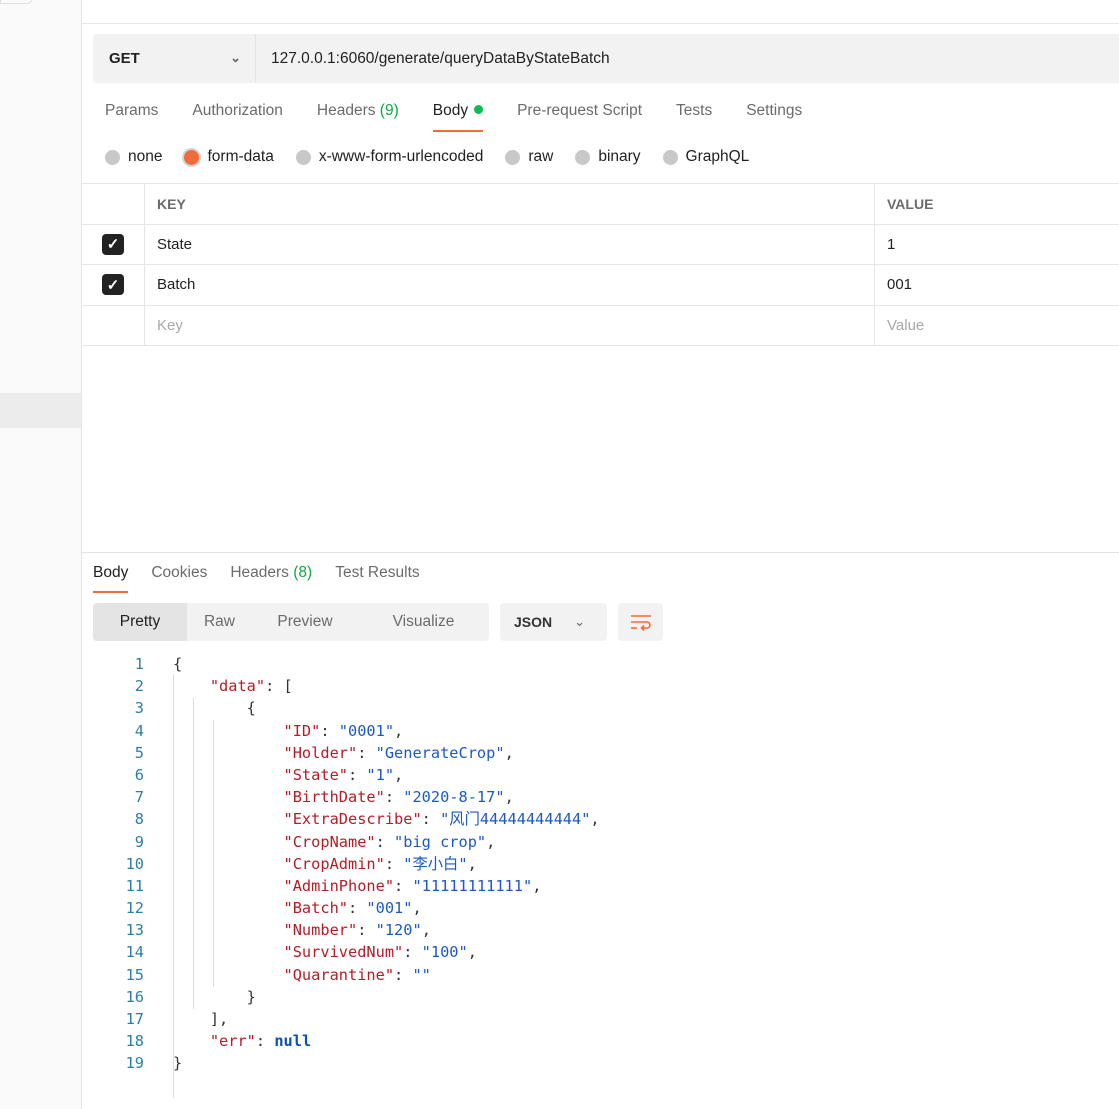 The height and width of the screenshot is (1109, 1119). Describe the element at coordinates (440, 752) in the screenshot. I see `json-string: "GenerateCrop"` at that location.